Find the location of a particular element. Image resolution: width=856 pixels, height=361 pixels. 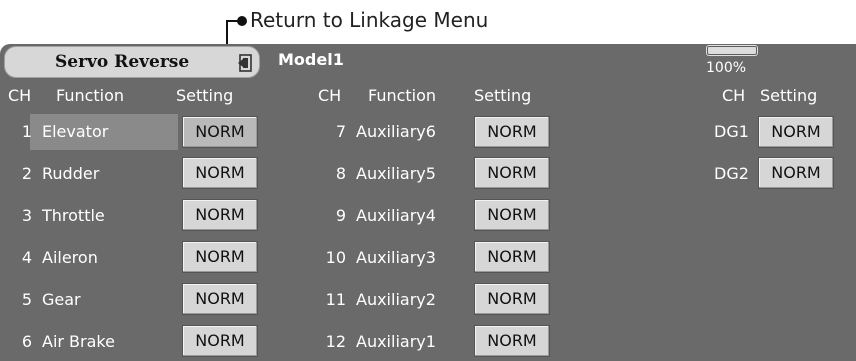

setting-button-ch8: NORM is located at coordinates (512, 173).